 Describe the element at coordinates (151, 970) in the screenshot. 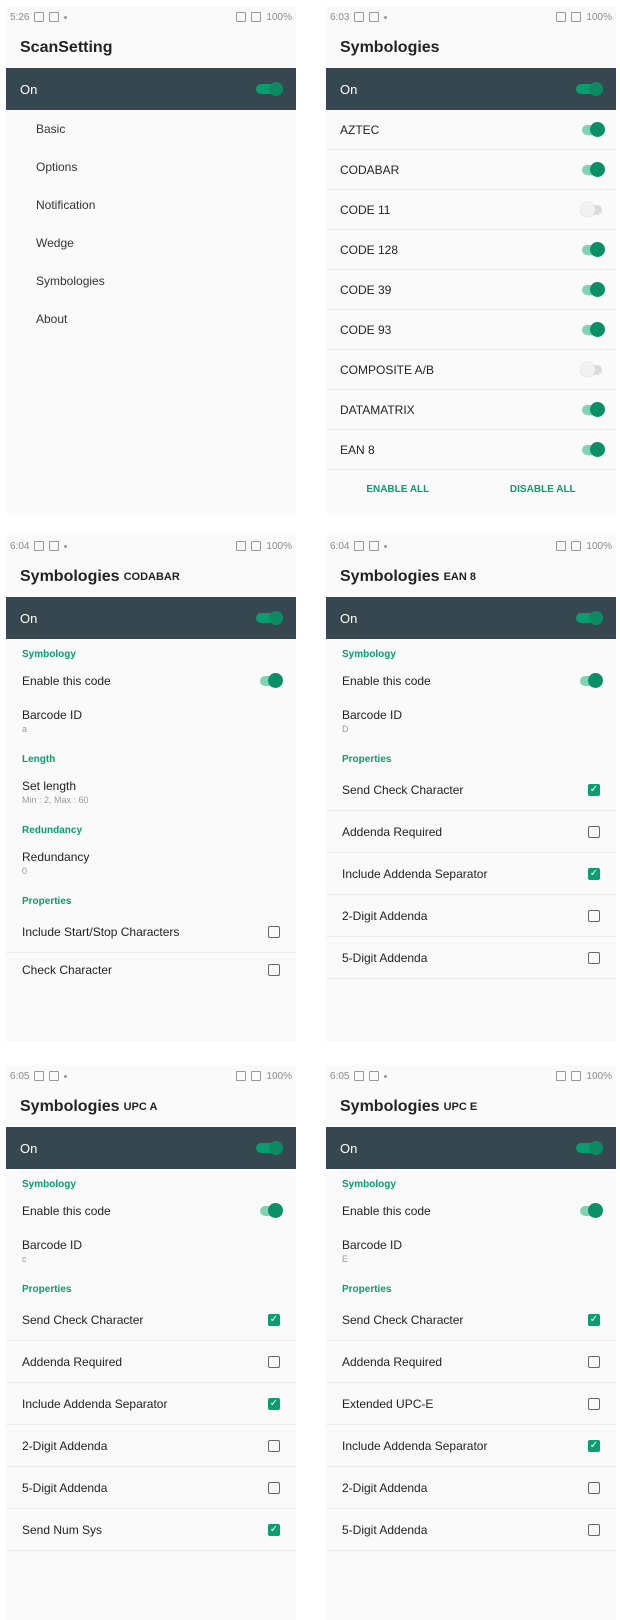

I see `check-character-row: Check Character` at that location.